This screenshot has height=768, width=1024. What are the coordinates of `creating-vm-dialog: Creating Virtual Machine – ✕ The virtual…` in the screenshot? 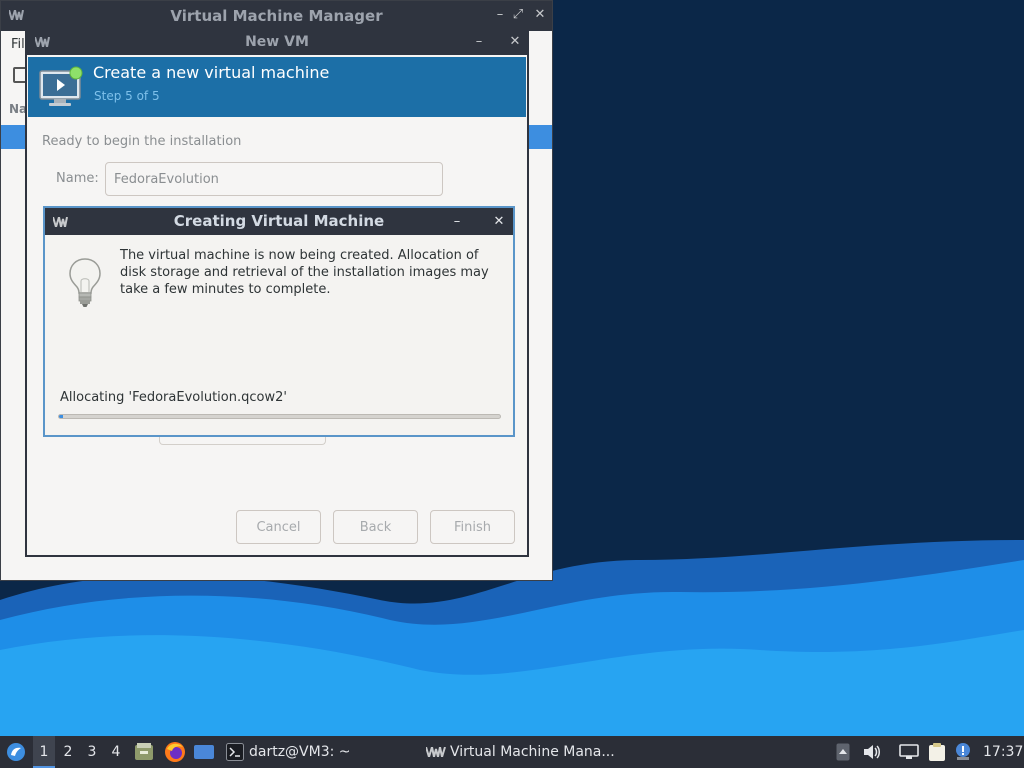 It's located at (279, 321).